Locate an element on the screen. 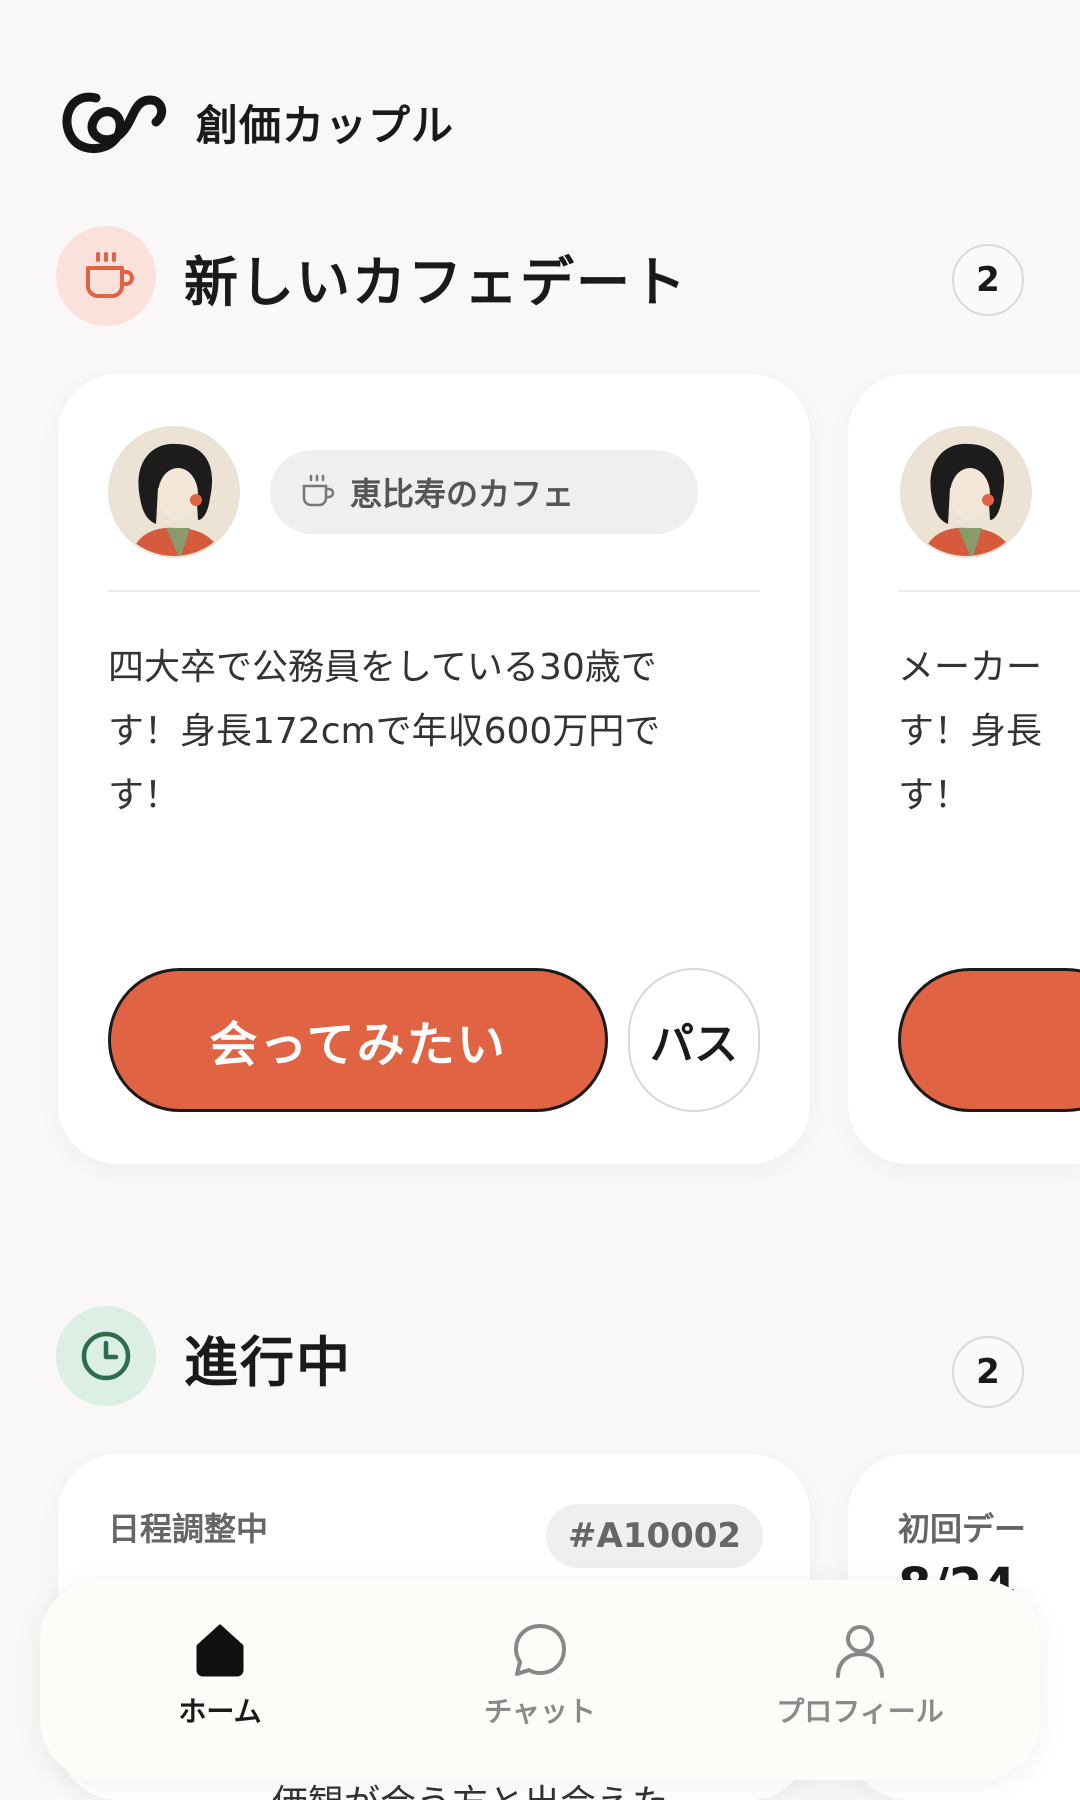 The height and width of the screenshot is (1800, 1080). profile-description: 四大卒で公務員をしている30歳で す！身長172cmで年収600万円で す！ is located at coordinates (428, 732).